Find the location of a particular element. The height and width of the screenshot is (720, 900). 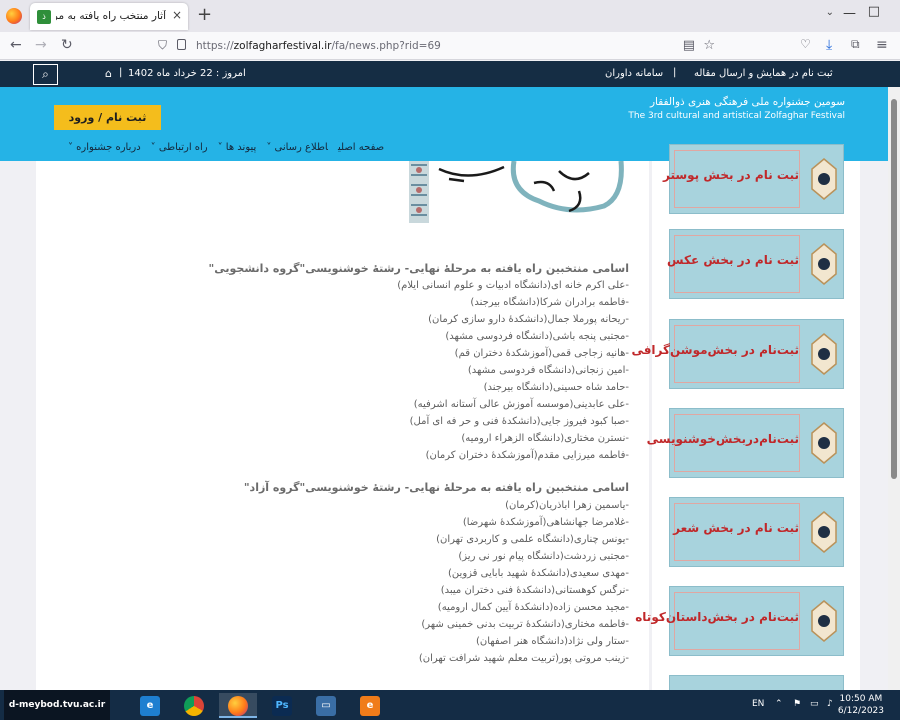

list-item: -ستار ولی نژاد(دانشگاه هنر اصفهان) is located at coordinates (552, 641).